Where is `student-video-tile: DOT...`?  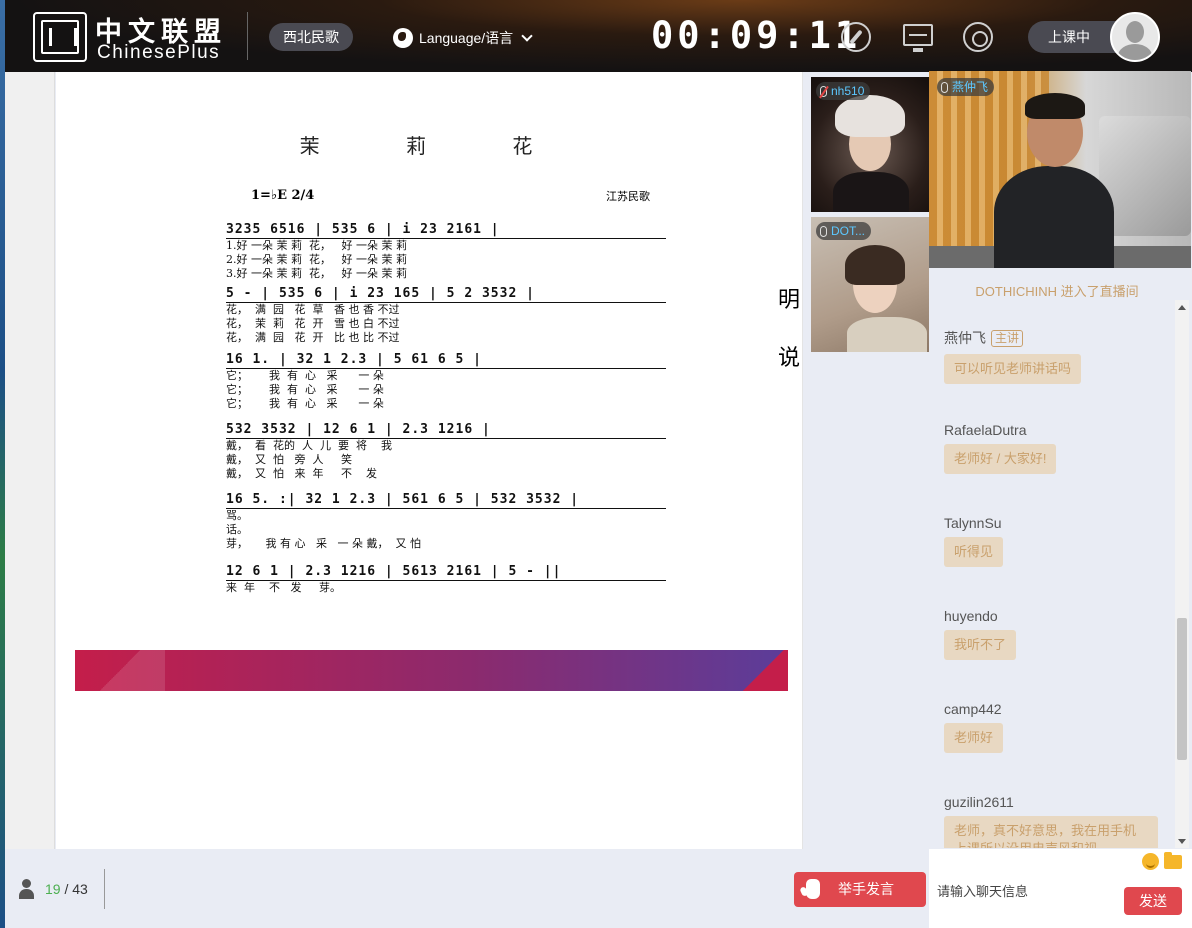 student-video-tile: DOT... is located at coordinates (870, 284).